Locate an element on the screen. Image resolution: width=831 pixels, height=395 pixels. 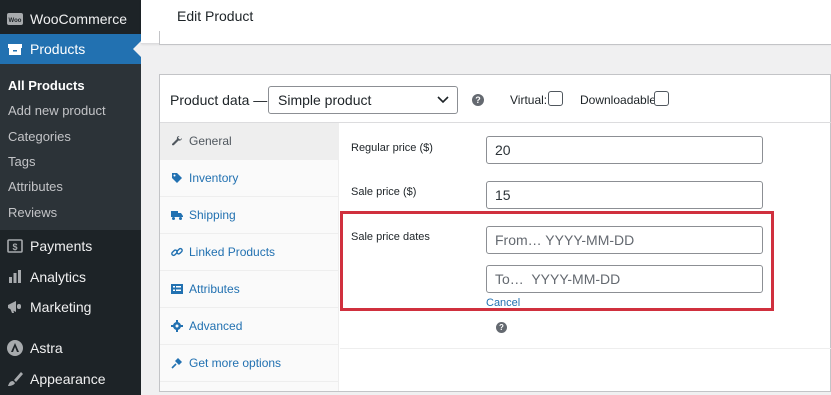
tab-advanced-label: Advanced is located at coordinates (216, 326).